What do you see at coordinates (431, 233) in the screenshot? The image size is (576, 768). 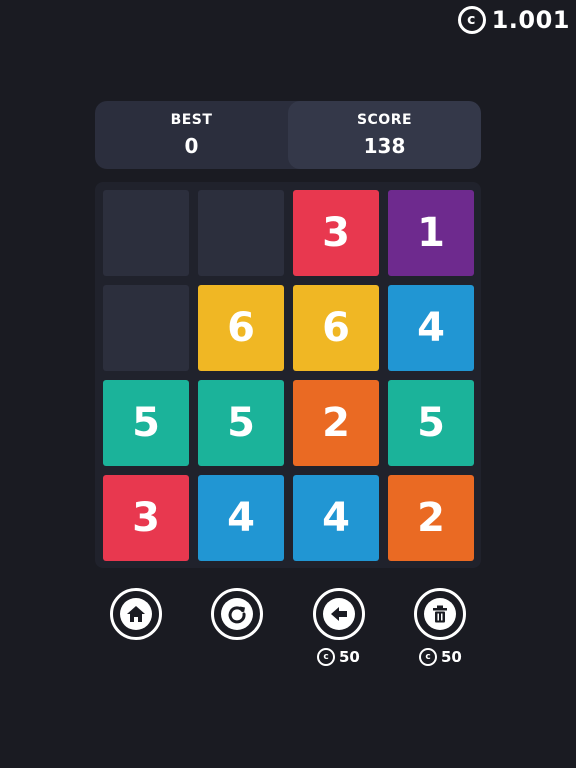 I see `tile: 1` at bounding box center [431, 233].